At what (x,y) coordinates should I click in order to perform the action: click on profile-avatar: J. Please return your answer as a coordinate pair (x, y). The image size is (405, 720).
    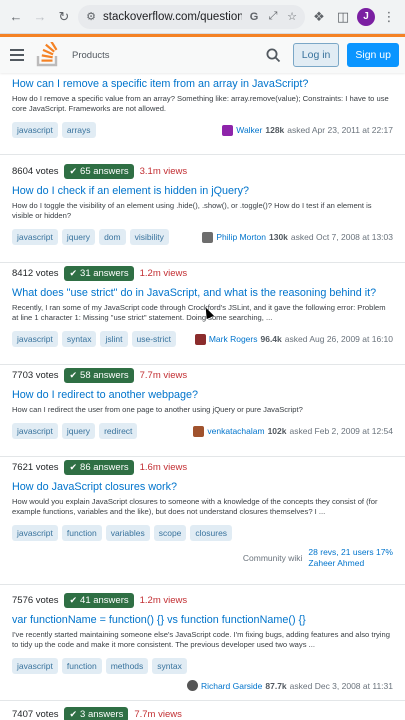
    Looking at the image, I should click on (366, 16).